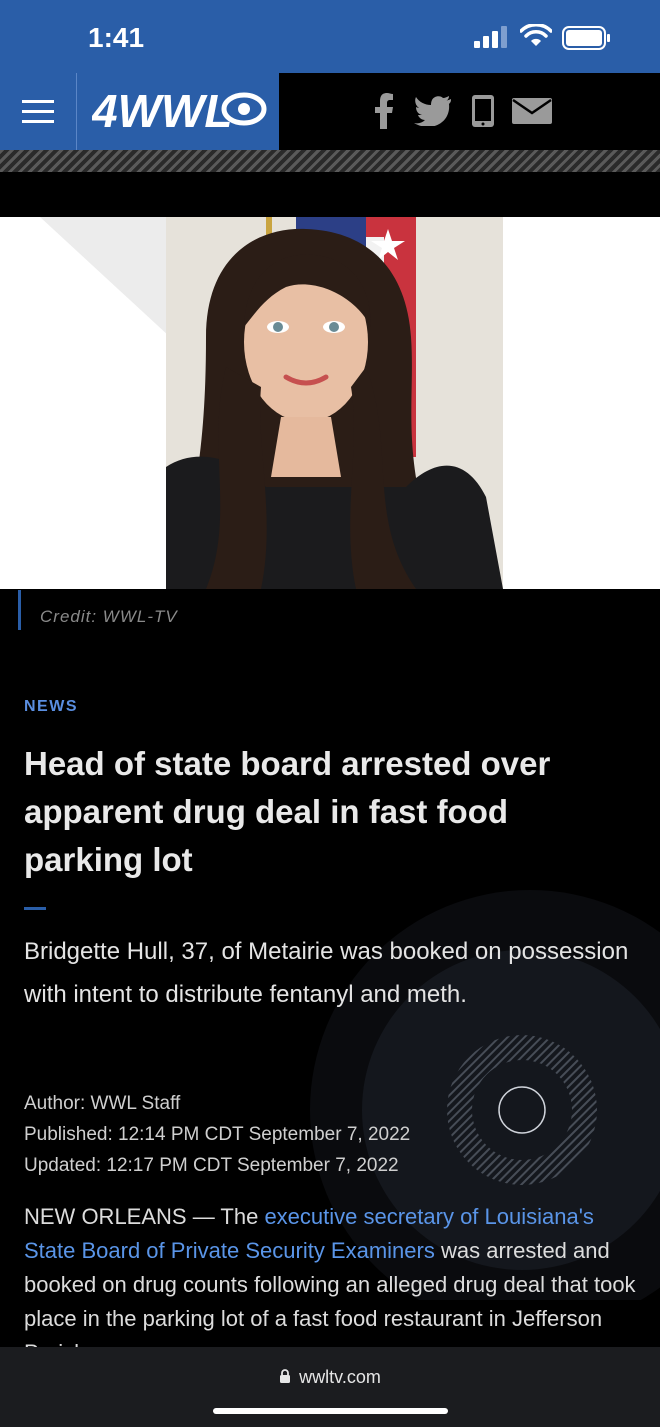 This screenshot has width=660, height=1427. What do you see at coordinates (330, 161) in the screenshot?
I see `header-hatch-stripe` at bounding box center [330, 161].